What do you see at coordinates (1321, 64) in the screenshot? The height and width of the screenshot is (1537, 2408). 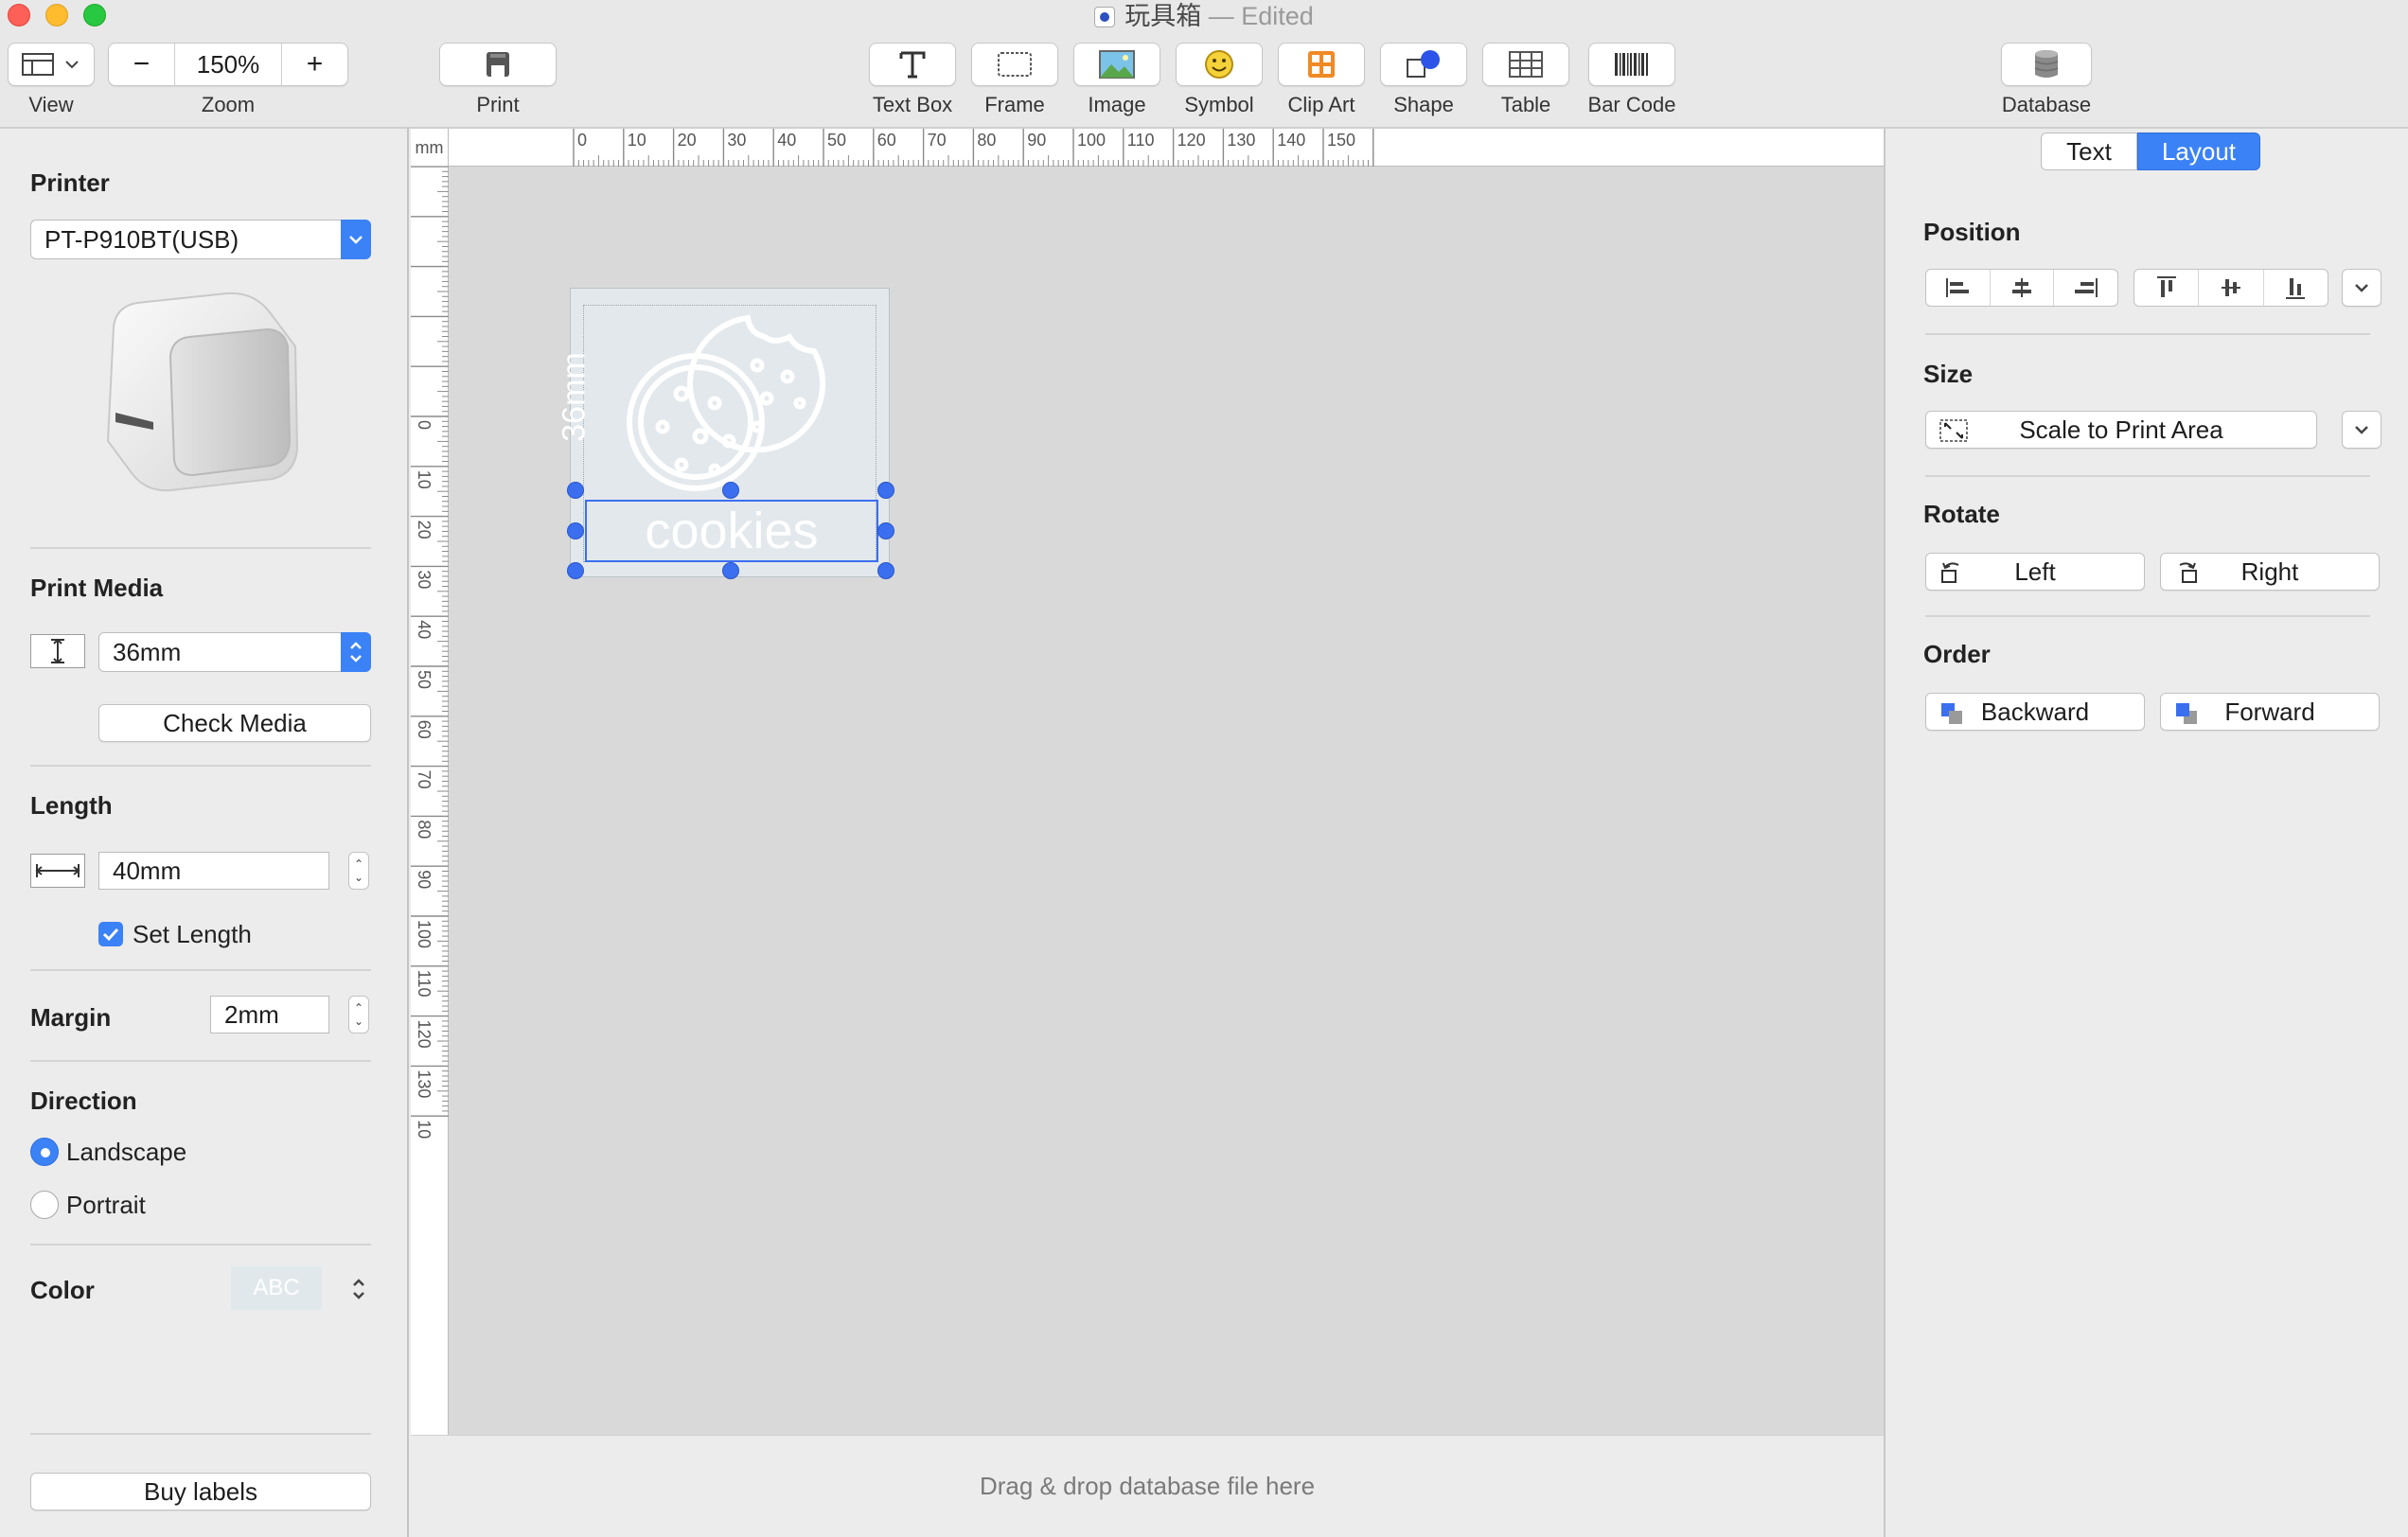 I see `clip-art-button` at bounding box center [1321, 64].